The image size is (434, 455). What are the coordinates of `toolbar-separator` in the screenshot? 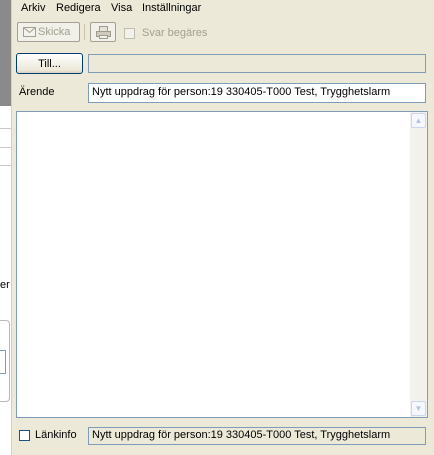 It's located at (84, 32).